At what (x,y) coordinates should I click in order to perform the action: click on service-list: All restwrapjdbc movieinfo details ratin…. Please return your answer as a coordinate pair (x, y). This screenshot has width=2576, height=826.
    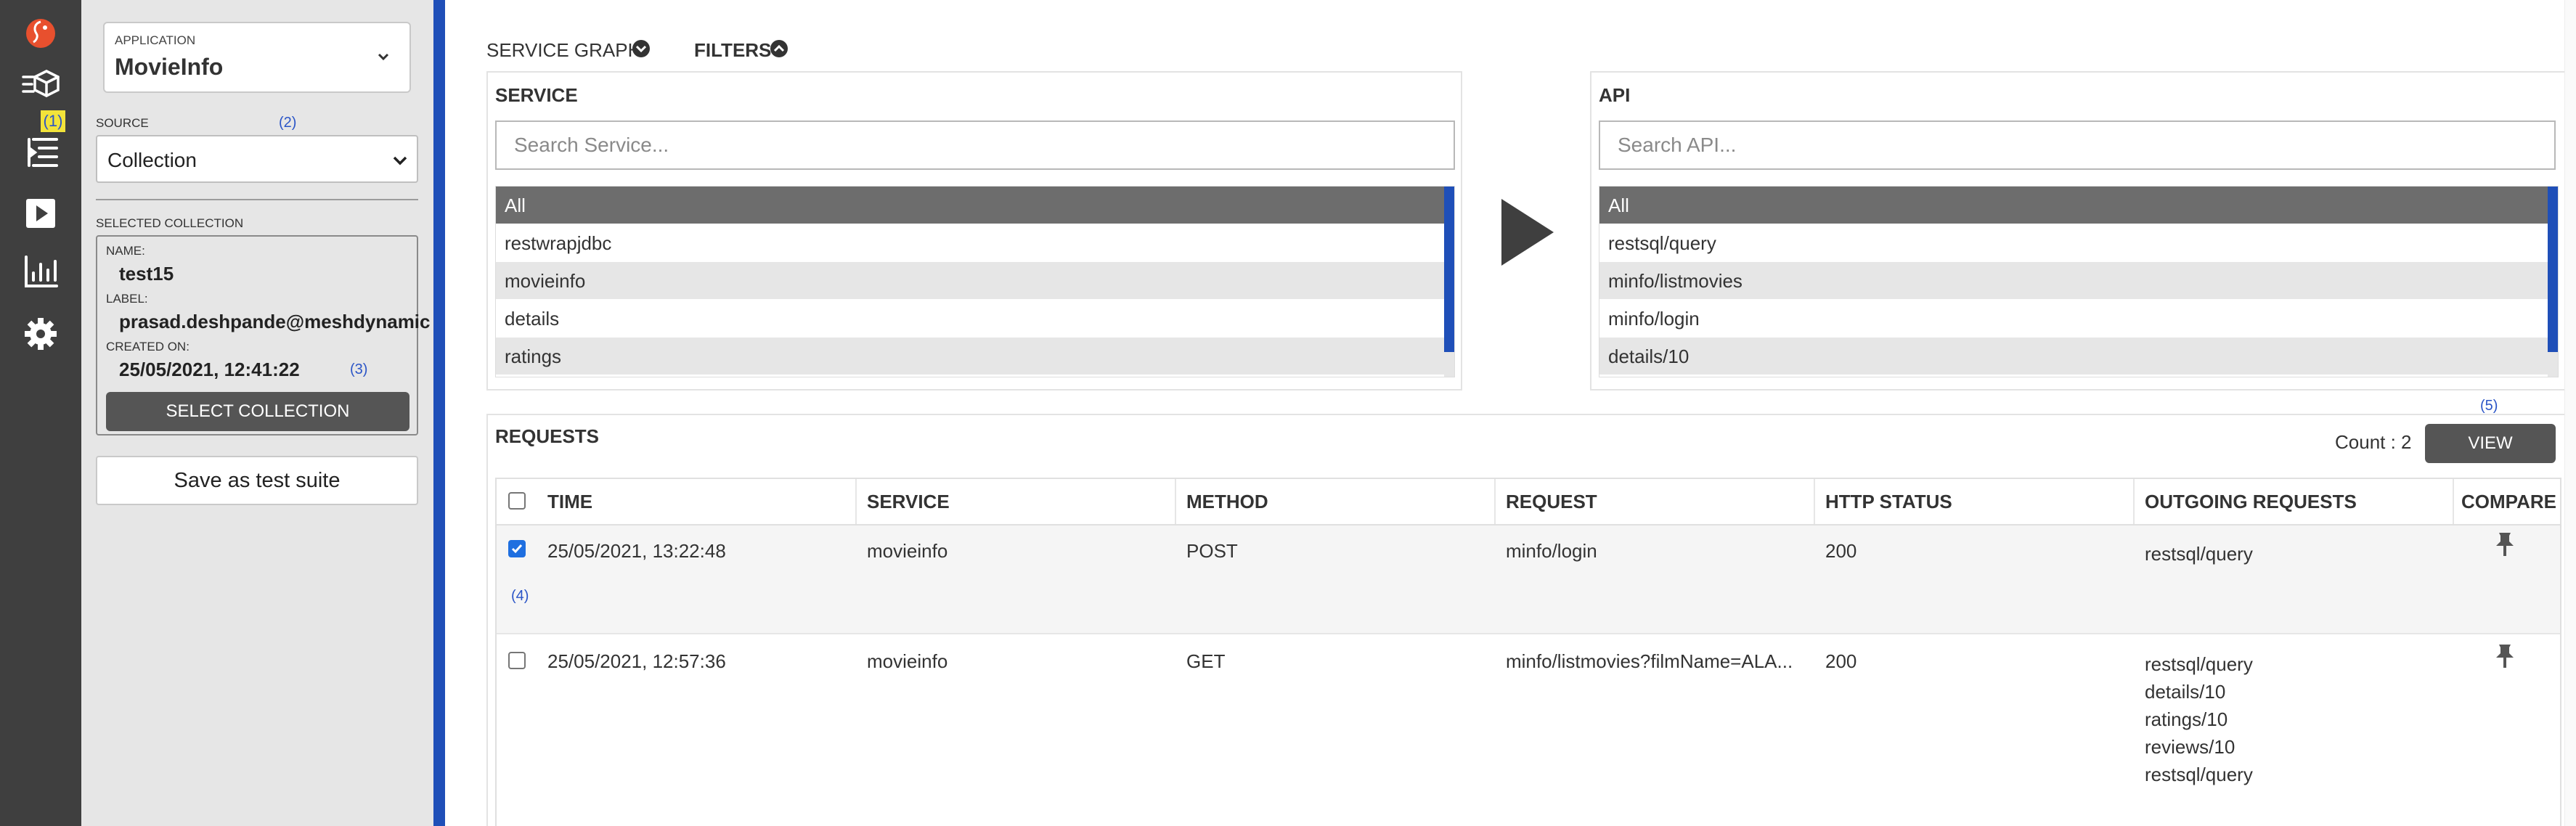
    Looking at the image, I should click on (975, 281).